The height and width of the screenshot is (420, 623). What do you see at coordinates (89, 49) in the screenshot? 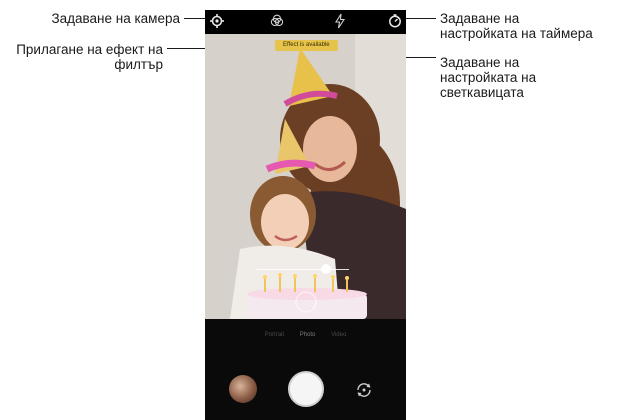
I see `callout-filter-effect-line1: Прилагане на ефект на` at bounding box center [89, 49].